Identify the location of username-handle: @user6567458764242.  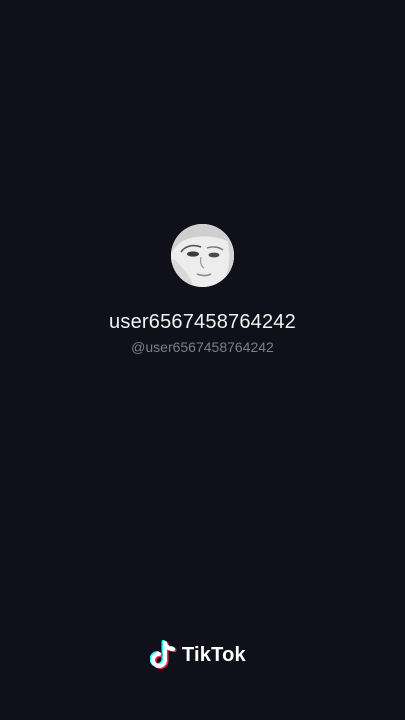
(202, 347).